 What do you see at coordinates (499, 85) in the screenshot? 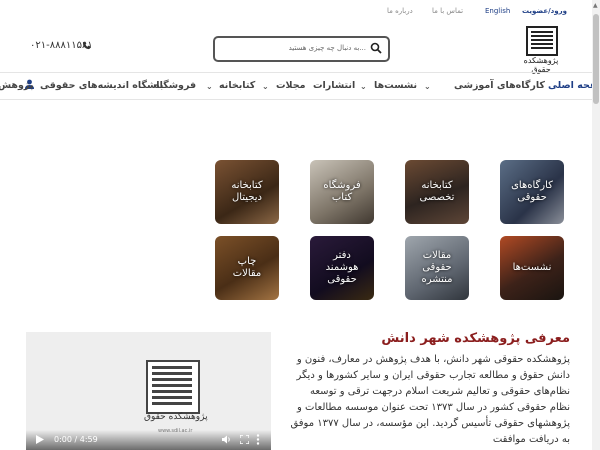
I see `nav-workshops: کارگاه‌های آموزشی` at bounding box center [499, 85].